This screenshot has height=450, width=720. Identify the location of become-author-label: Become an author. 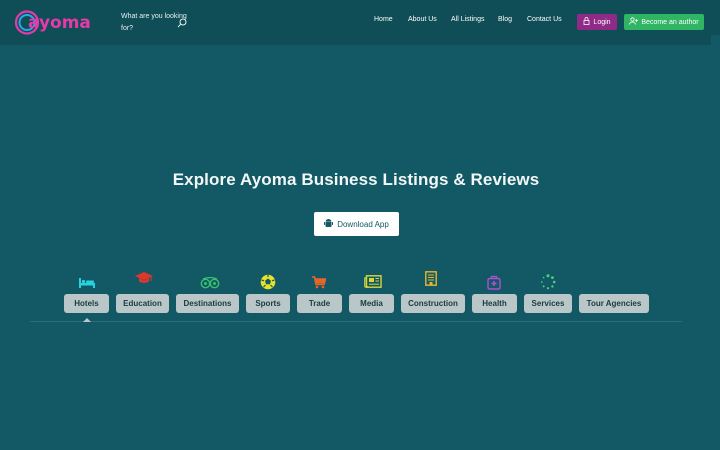
(670, 22).